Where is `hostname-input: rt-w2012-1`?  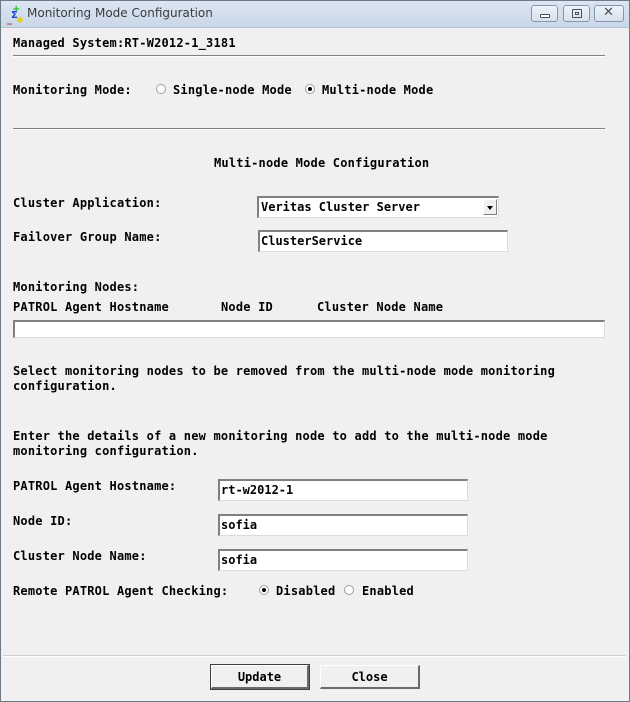
hostname-input: rt-w2012-1 is located at coordinates (343, 490).